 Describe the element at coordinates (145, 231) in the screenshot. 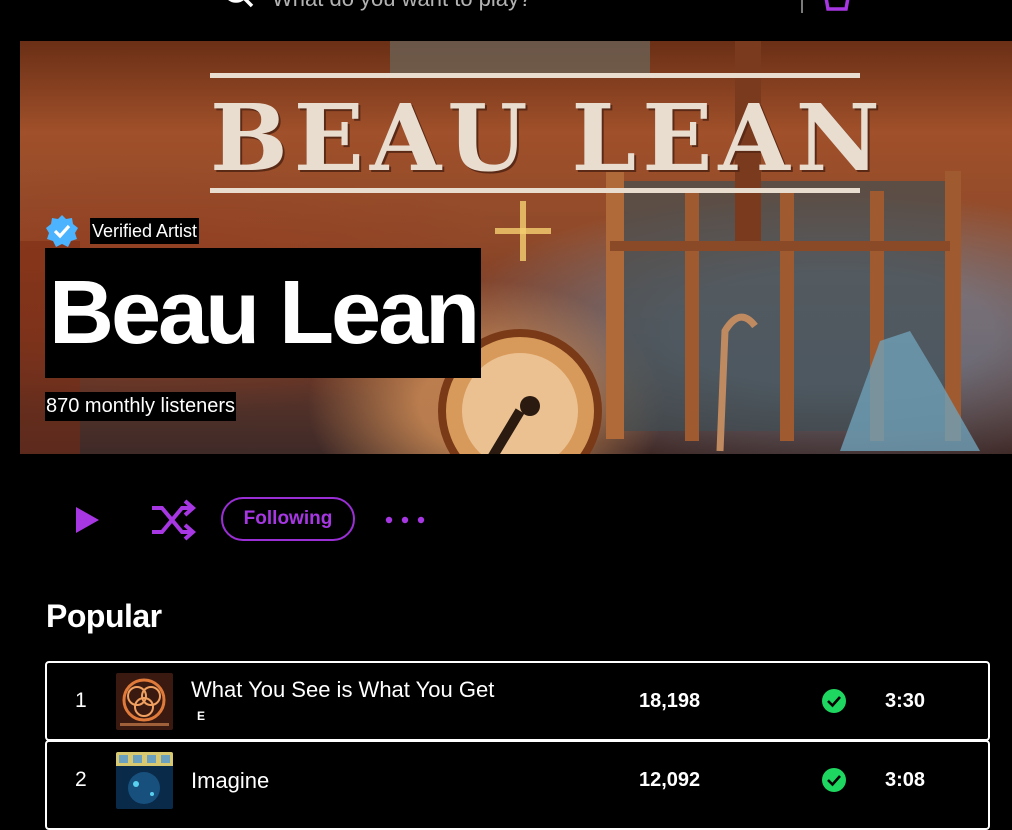

I see `verified-artist-label: Verified Artist` at that location.